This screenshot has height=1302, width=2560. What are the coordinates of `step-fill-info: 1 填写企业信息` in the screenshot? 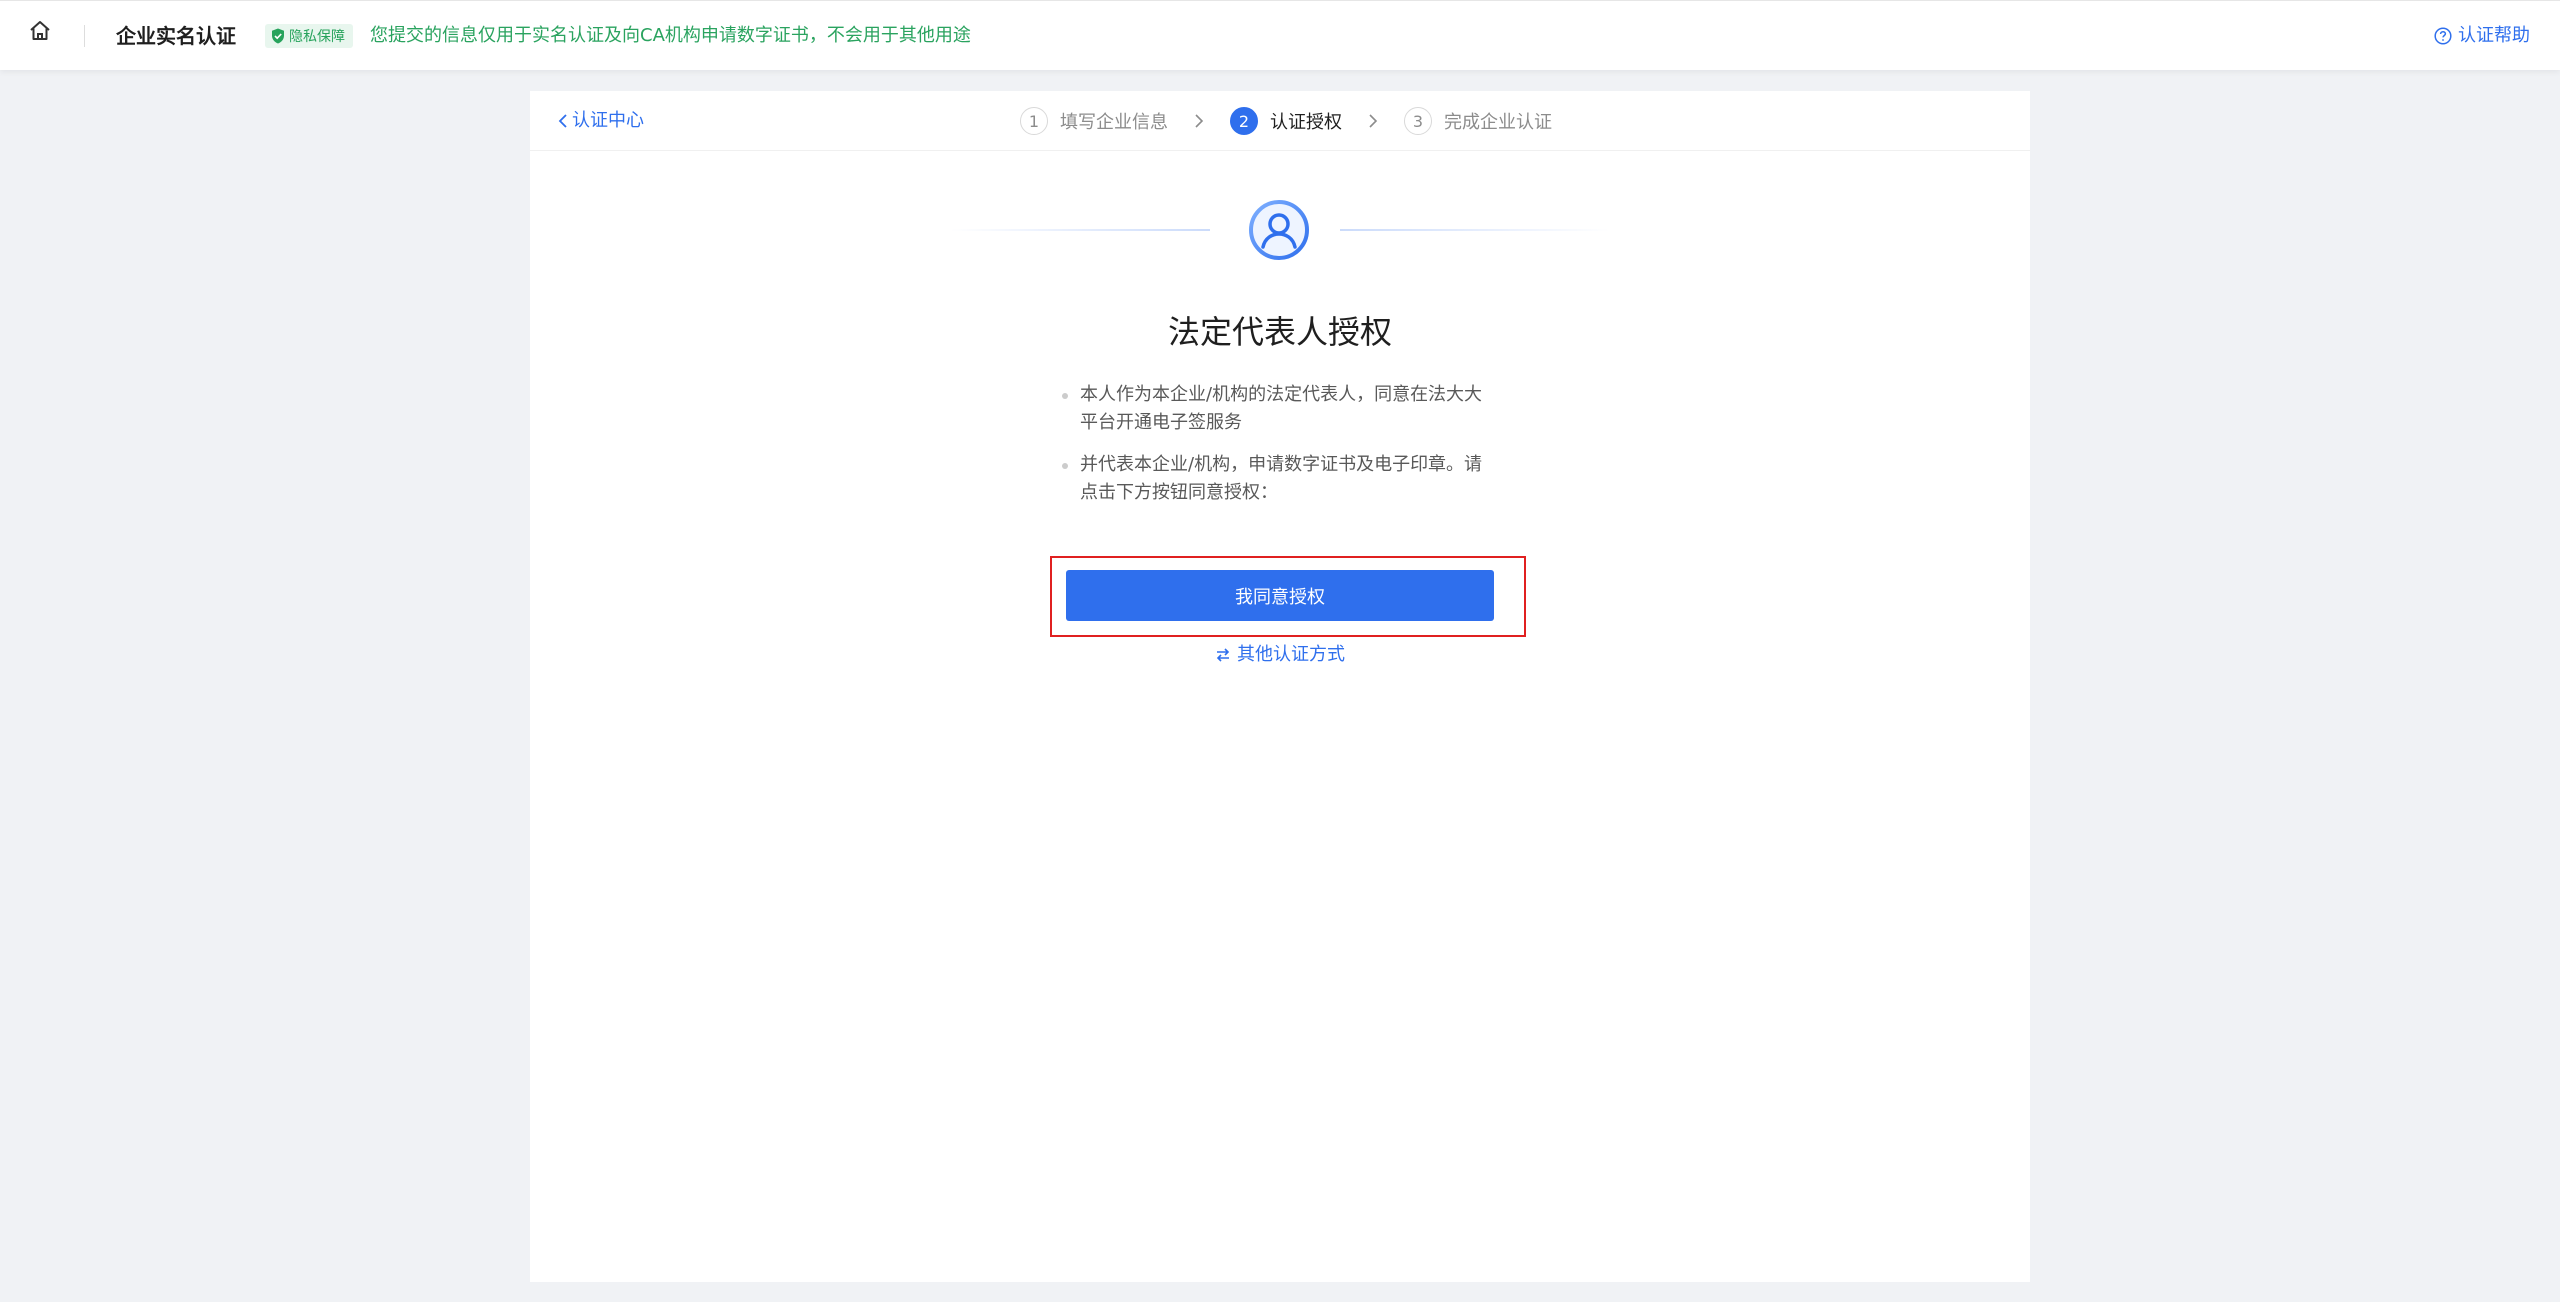 It's located at (1094, 121).